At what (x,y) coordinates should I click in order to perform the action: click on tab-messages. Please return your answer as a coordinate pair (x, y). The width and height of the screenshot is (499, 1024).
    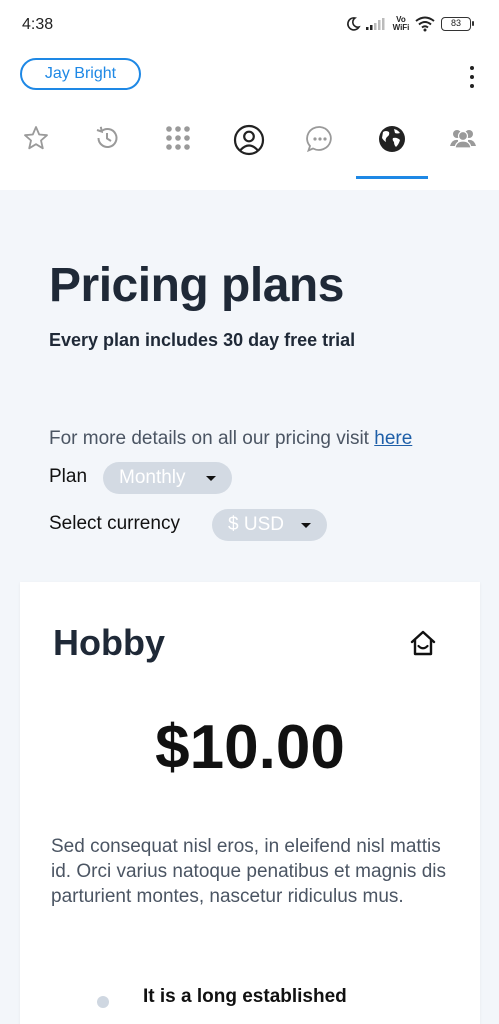
    Looking at the image, I should click on (320, 142).